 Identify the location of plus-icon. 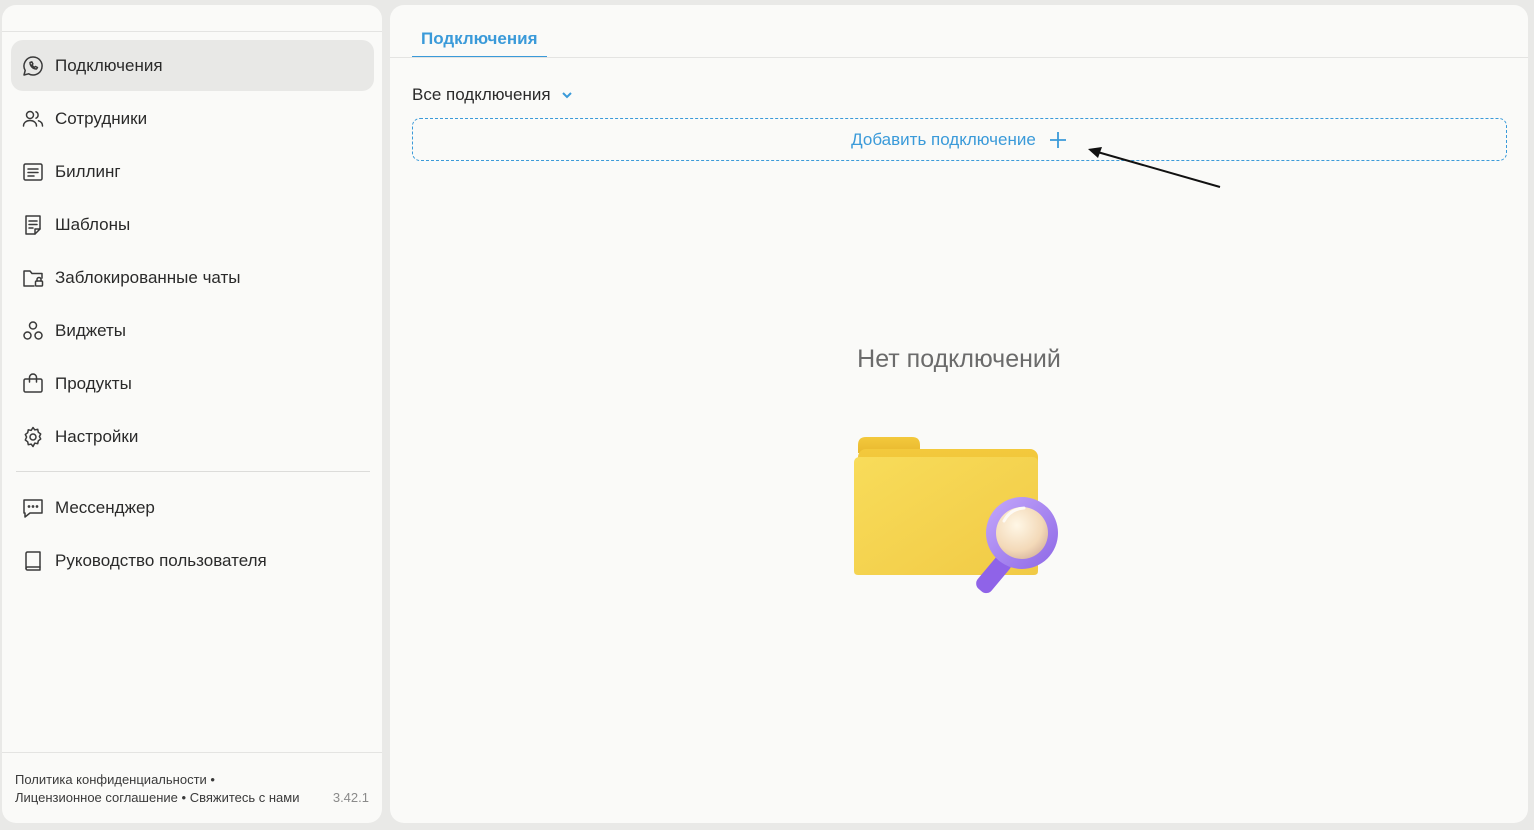
(1058, 140).